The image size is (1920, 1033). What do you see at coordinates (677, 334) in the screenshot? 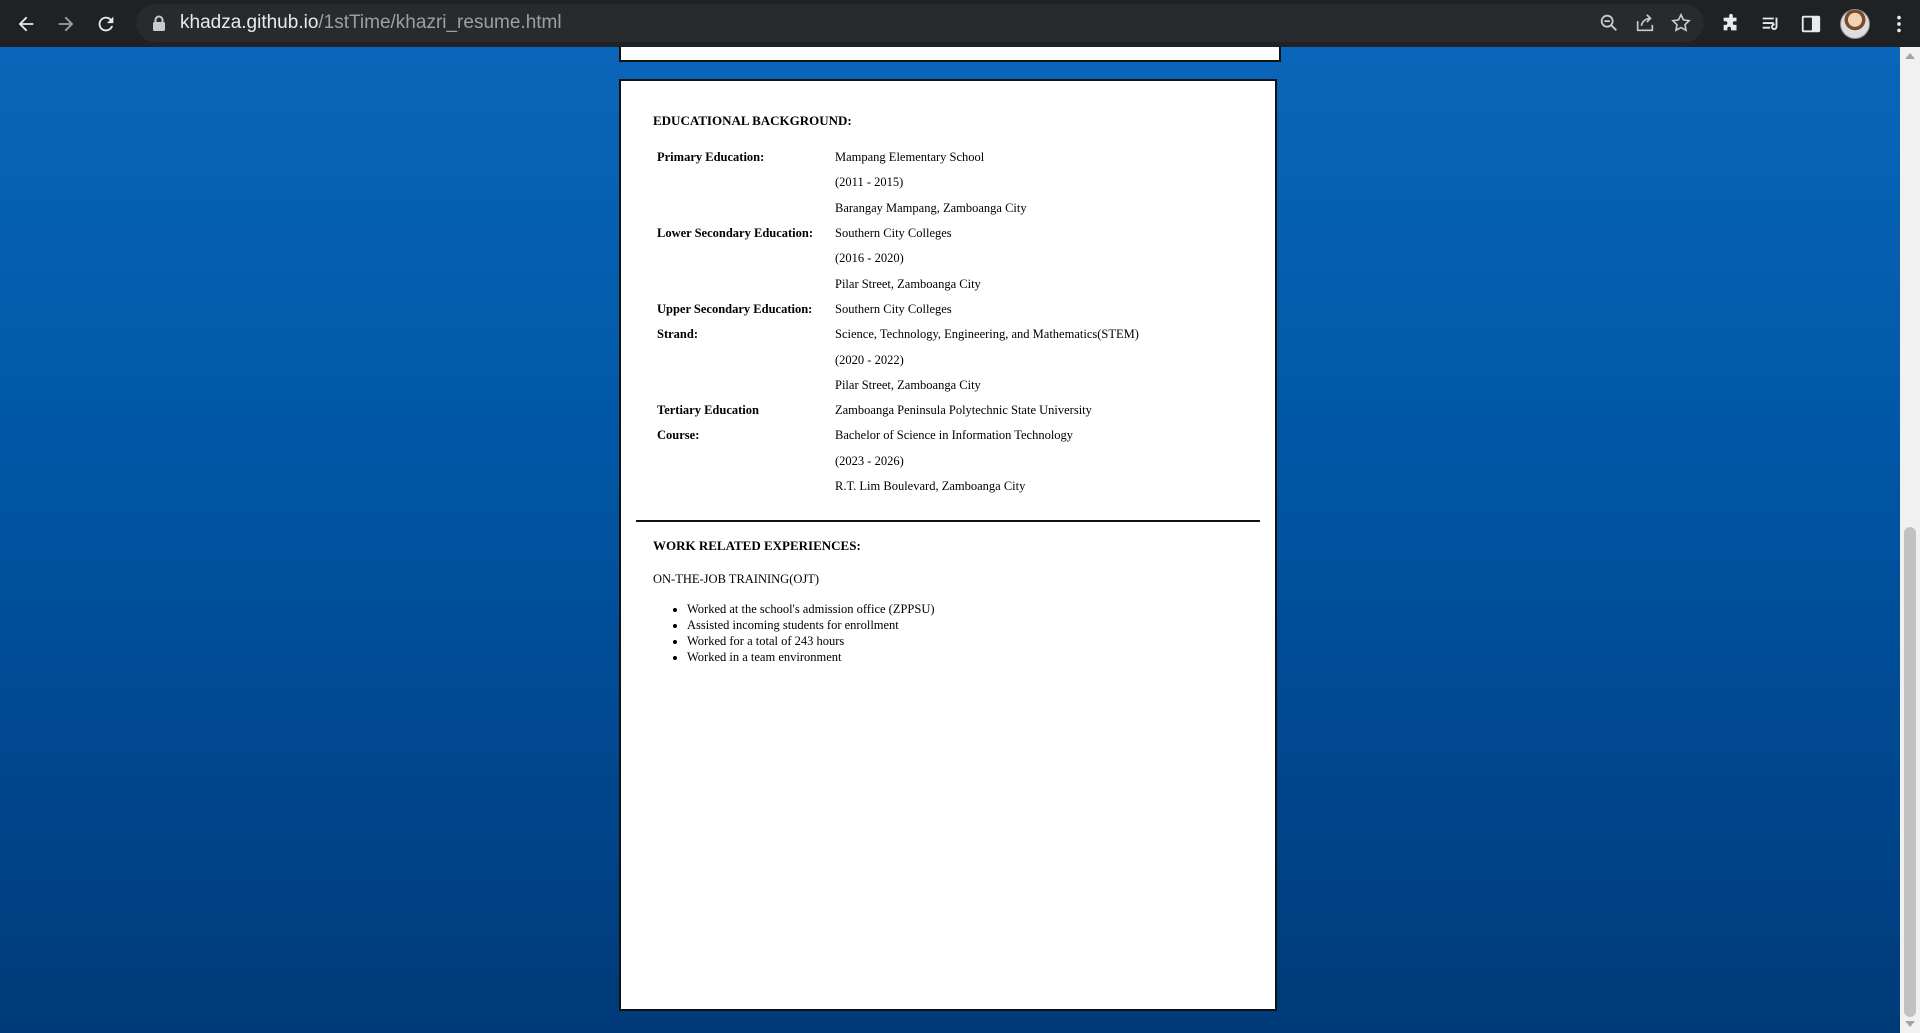
I see `row-label: Strand:` at bounding box center [677, 334].